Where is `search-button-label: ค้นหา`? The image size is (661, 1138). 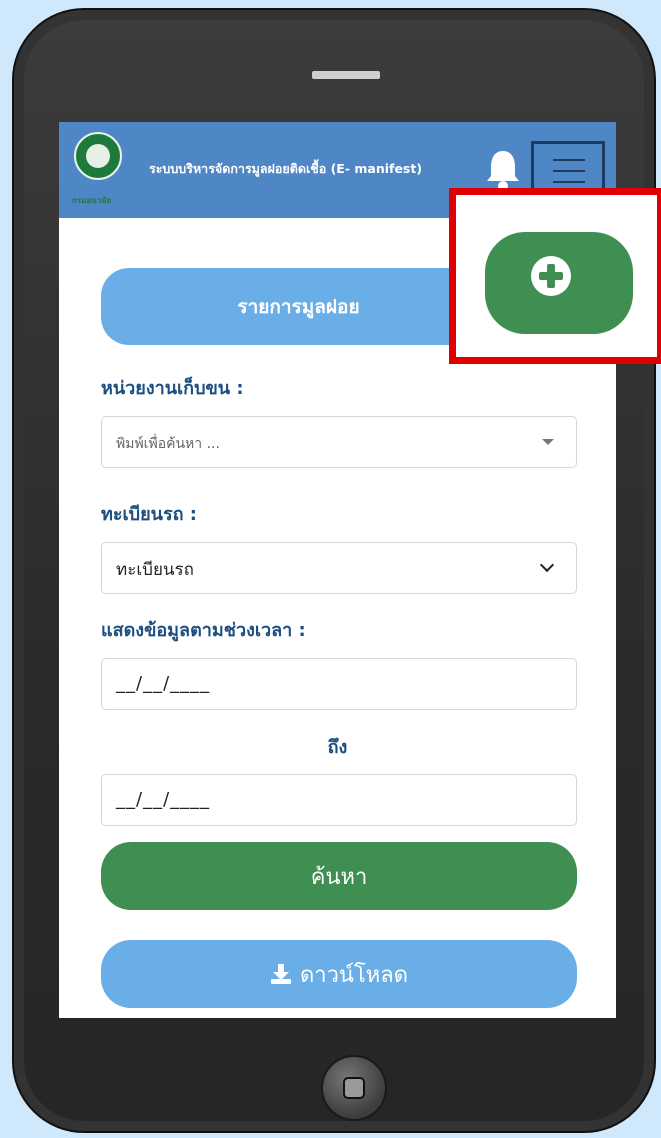
search-button-label: ค้นหา is located at coordinates (339, 877).